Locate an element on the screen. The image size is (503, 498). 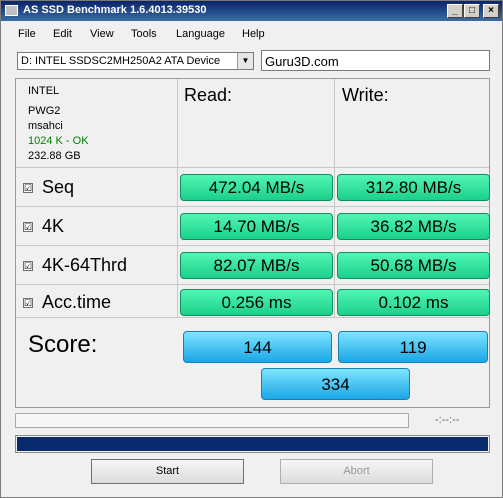
window-title: AS SSD Benchmark 1.6.4013.39530 is located at coordinates (115, 10).